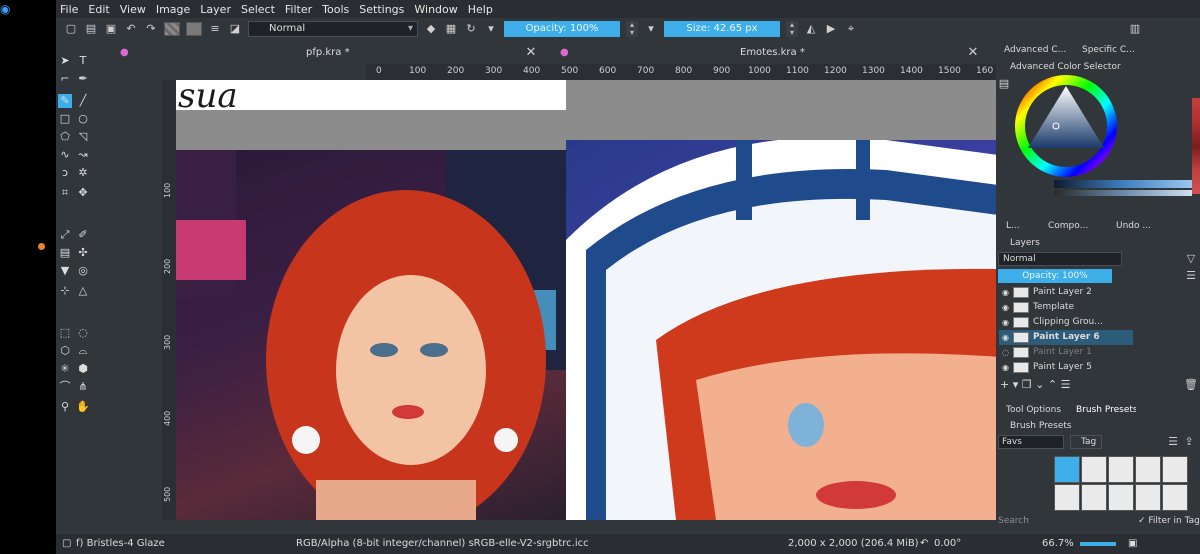 The height and width of the screenshot is (554, 1200). What do you see at coordinates (853, 544) in the screenshot?
I see `image-size-label: 2,000 x 2,000 (206.4 MiB)` at bounding box center [853, 544].